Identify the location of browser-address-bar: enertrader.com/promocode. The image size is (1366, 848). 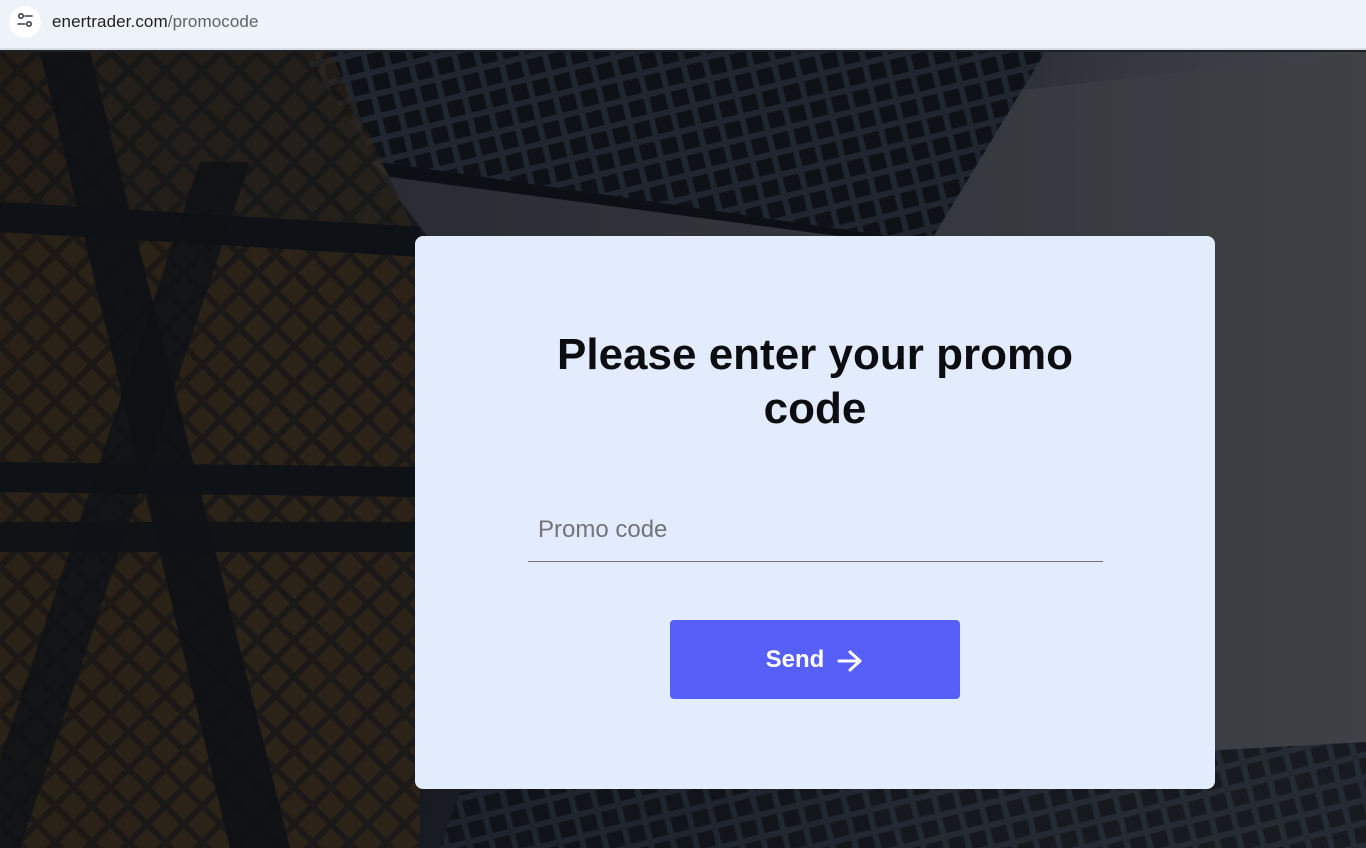
(683, 25).